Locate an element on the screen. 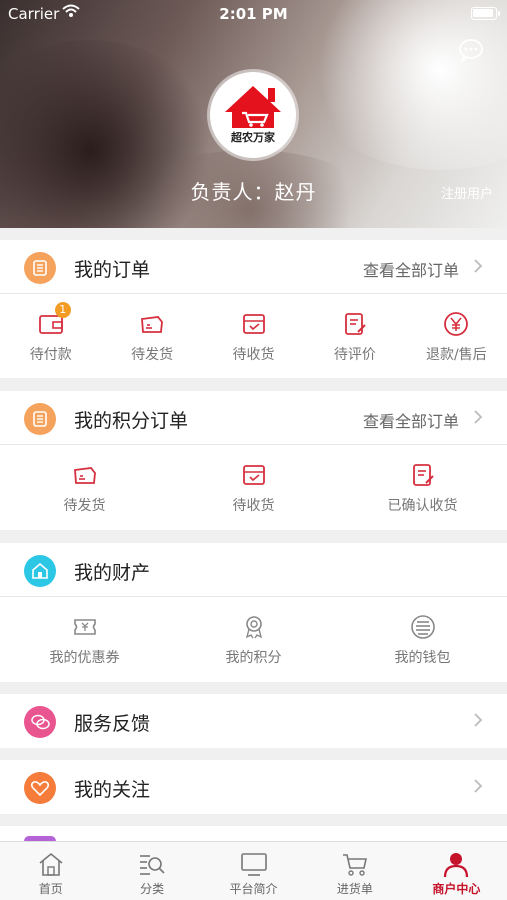 The image size is (507, 900). battery-icon is located at coordinates (485, 13).